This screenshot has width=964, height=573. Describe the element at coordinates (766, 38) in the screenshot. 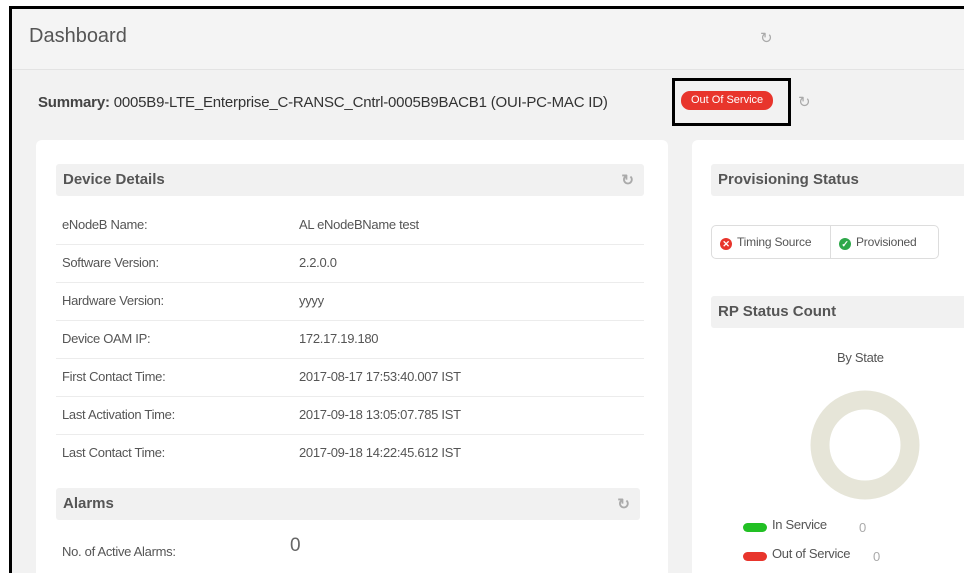

I see `refresh-icon: ↻` at that location.